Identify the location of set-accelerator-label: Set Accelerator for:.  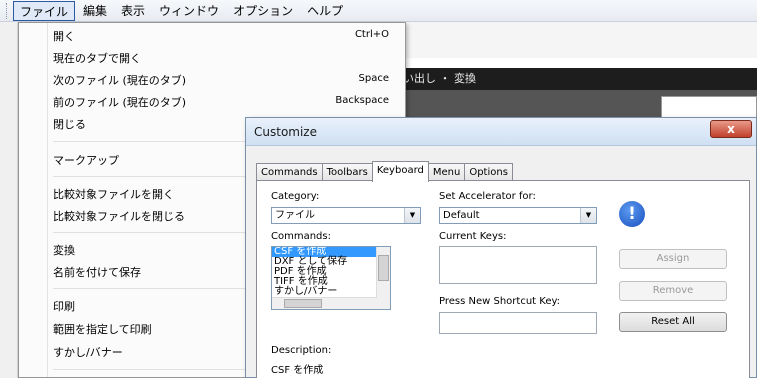
(487, 196).